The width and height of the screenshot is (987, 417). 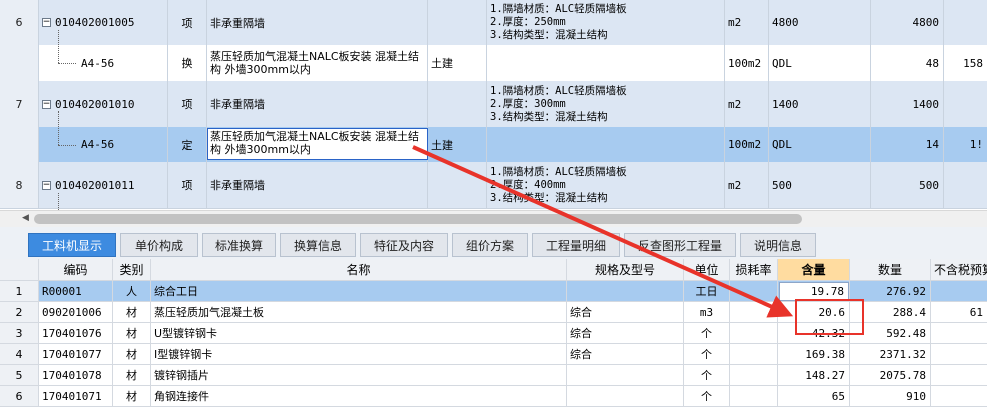 I want to click on content-cell: 42.32, so click(x=814, y=333).